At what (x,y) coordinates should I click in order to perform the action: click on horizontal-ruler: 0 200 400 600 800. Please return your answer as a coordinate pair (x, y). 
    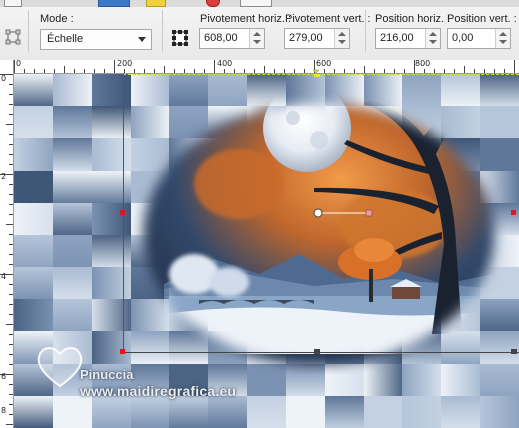
    Looking at the image, I should click on (266, 67).